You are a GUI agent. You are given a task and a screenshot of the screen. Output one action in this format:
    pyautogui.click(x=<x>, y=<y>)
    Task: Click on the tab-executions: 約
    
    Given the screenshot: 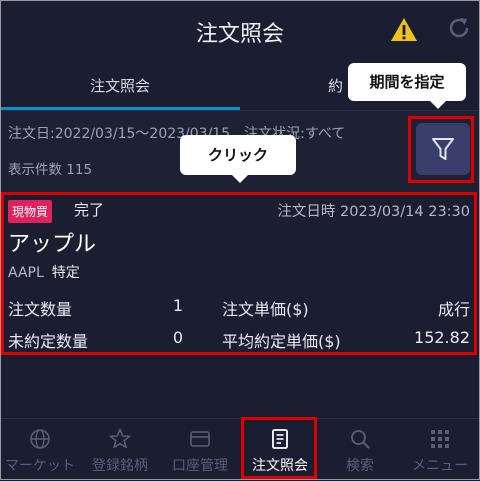 What is the action you would take?
    pyautogui.click(x=335, y=86)
    